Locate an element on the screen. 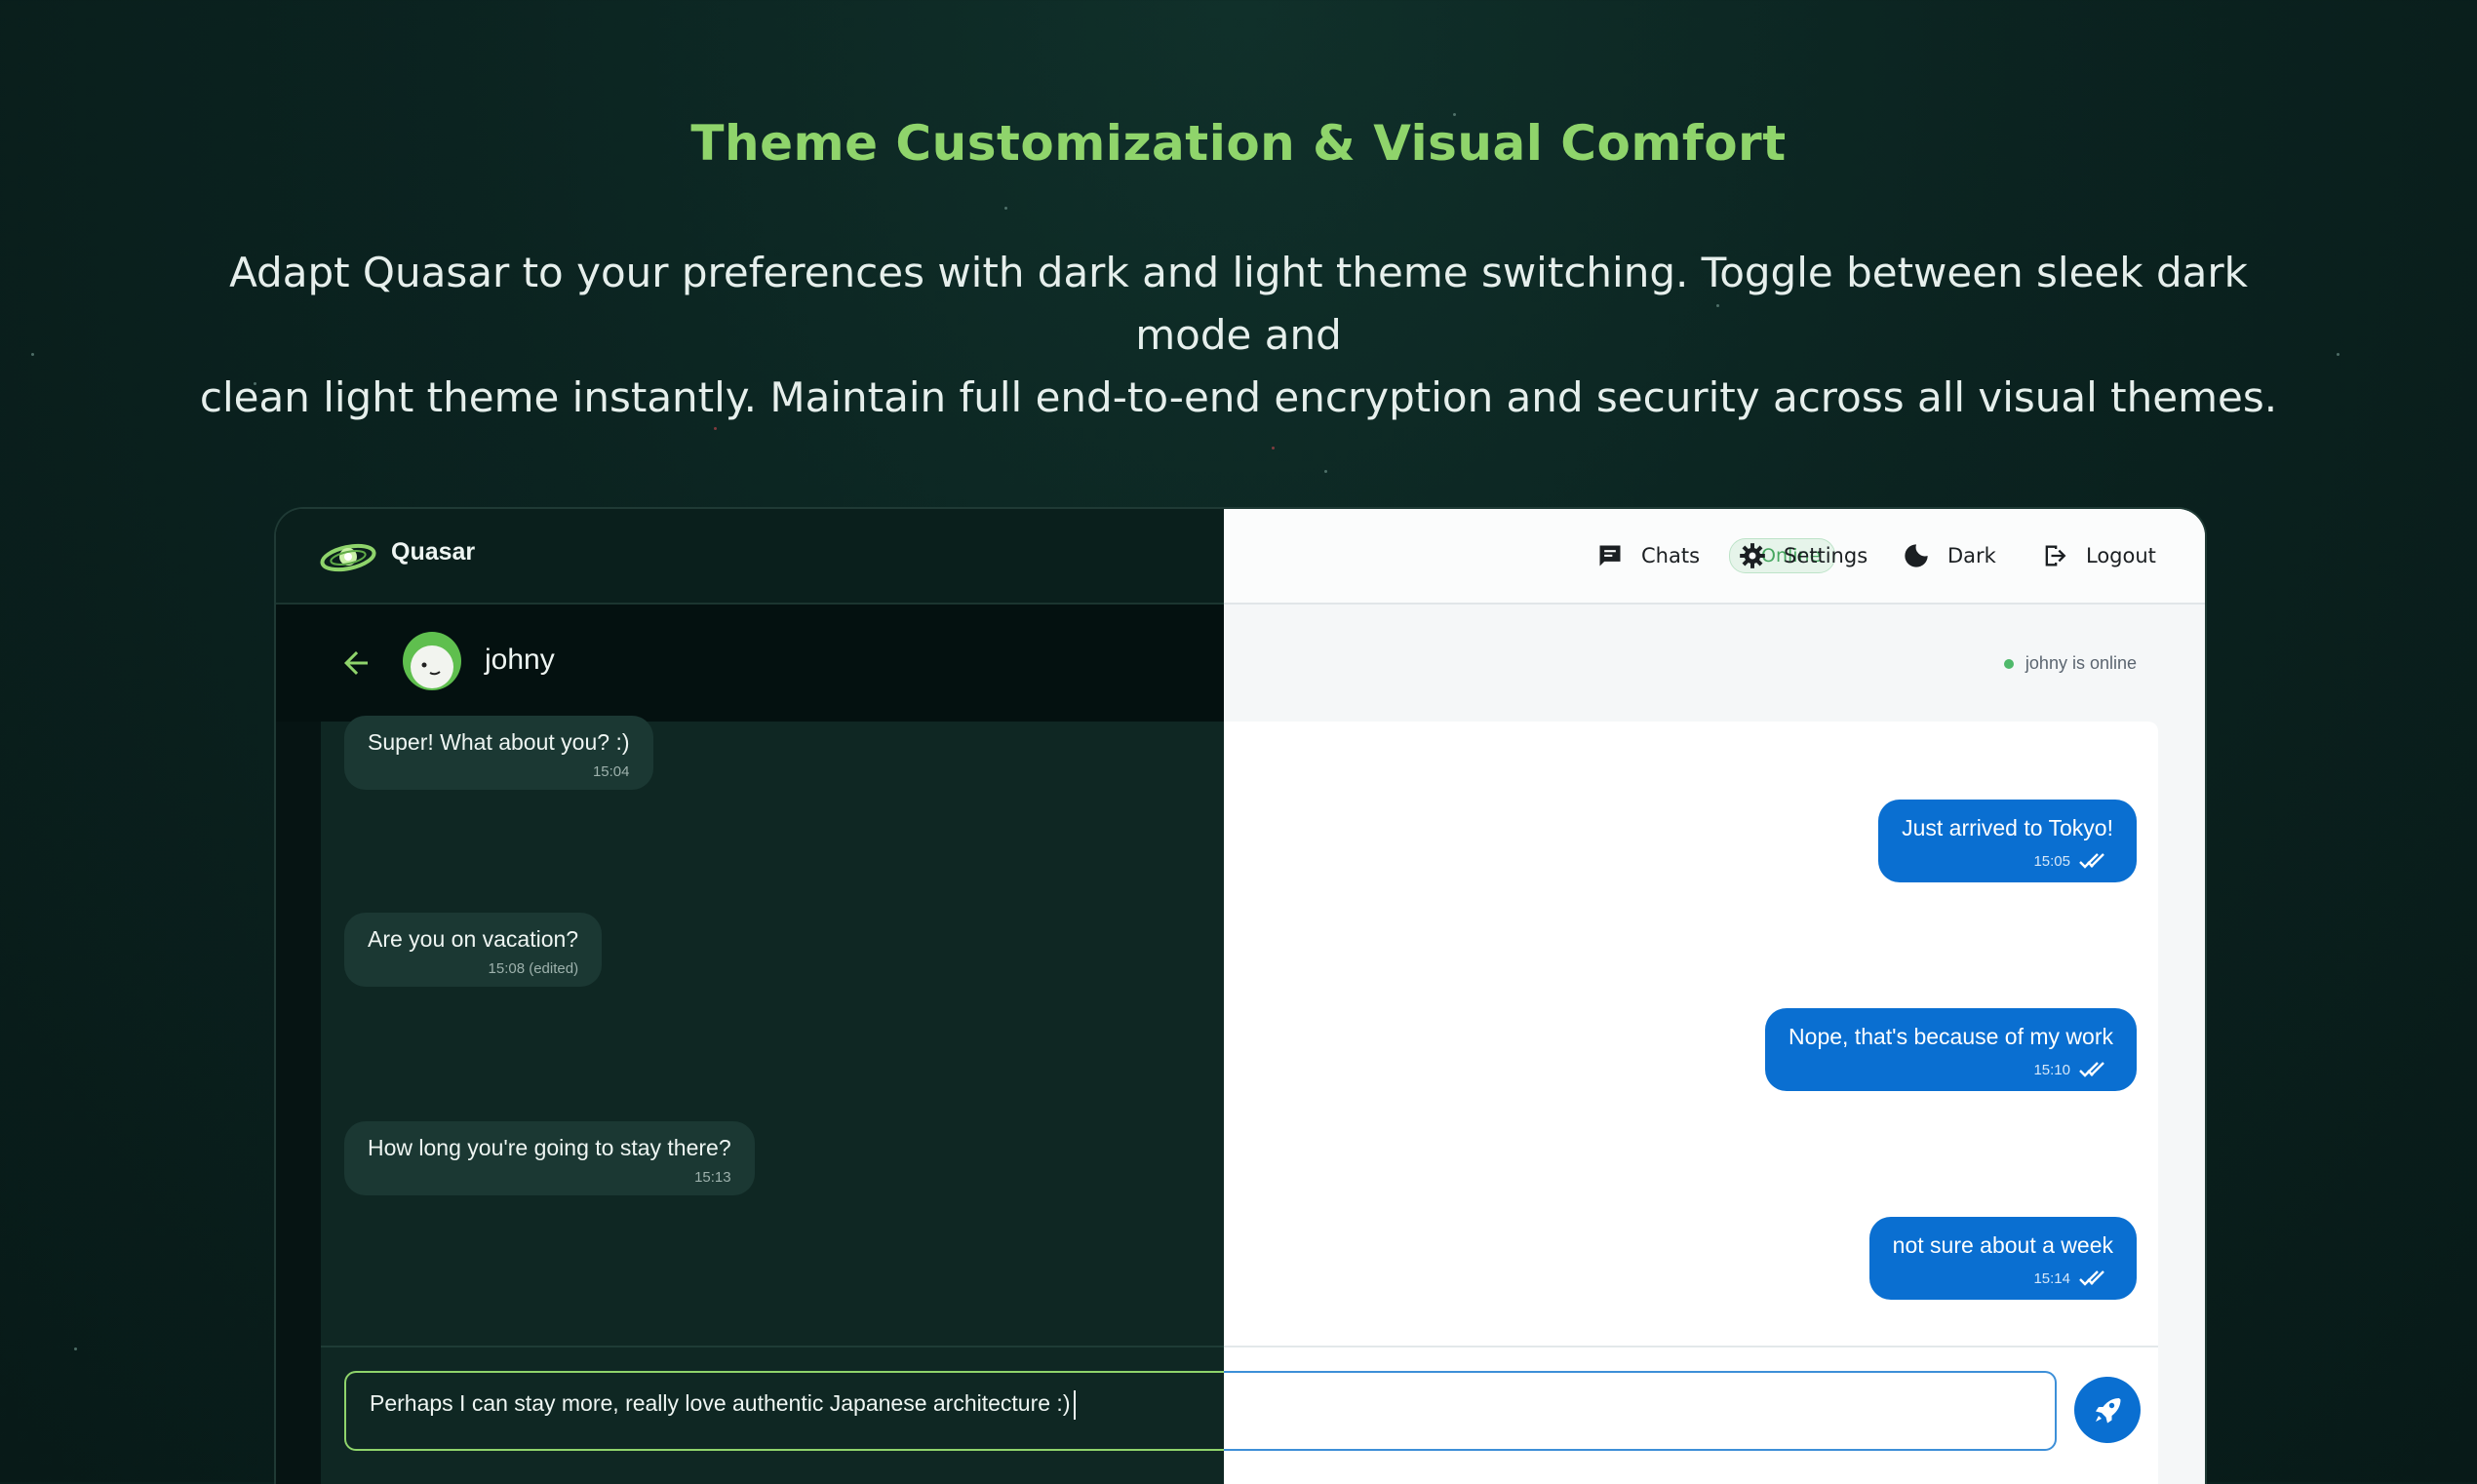 The image size is (2477, 1484). contact-online-status: johny is online is located at coordinates (2070, 663).